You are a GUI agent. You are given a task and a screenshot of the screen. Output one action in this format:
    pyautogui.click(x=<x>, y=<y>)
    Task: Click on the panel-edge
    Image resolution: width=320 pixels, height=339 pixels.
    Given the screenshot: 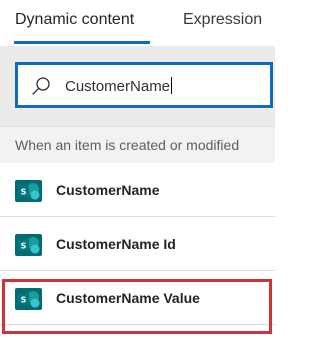 What is the action you would take?
    pyautogui.click(x=278, y=192)
    